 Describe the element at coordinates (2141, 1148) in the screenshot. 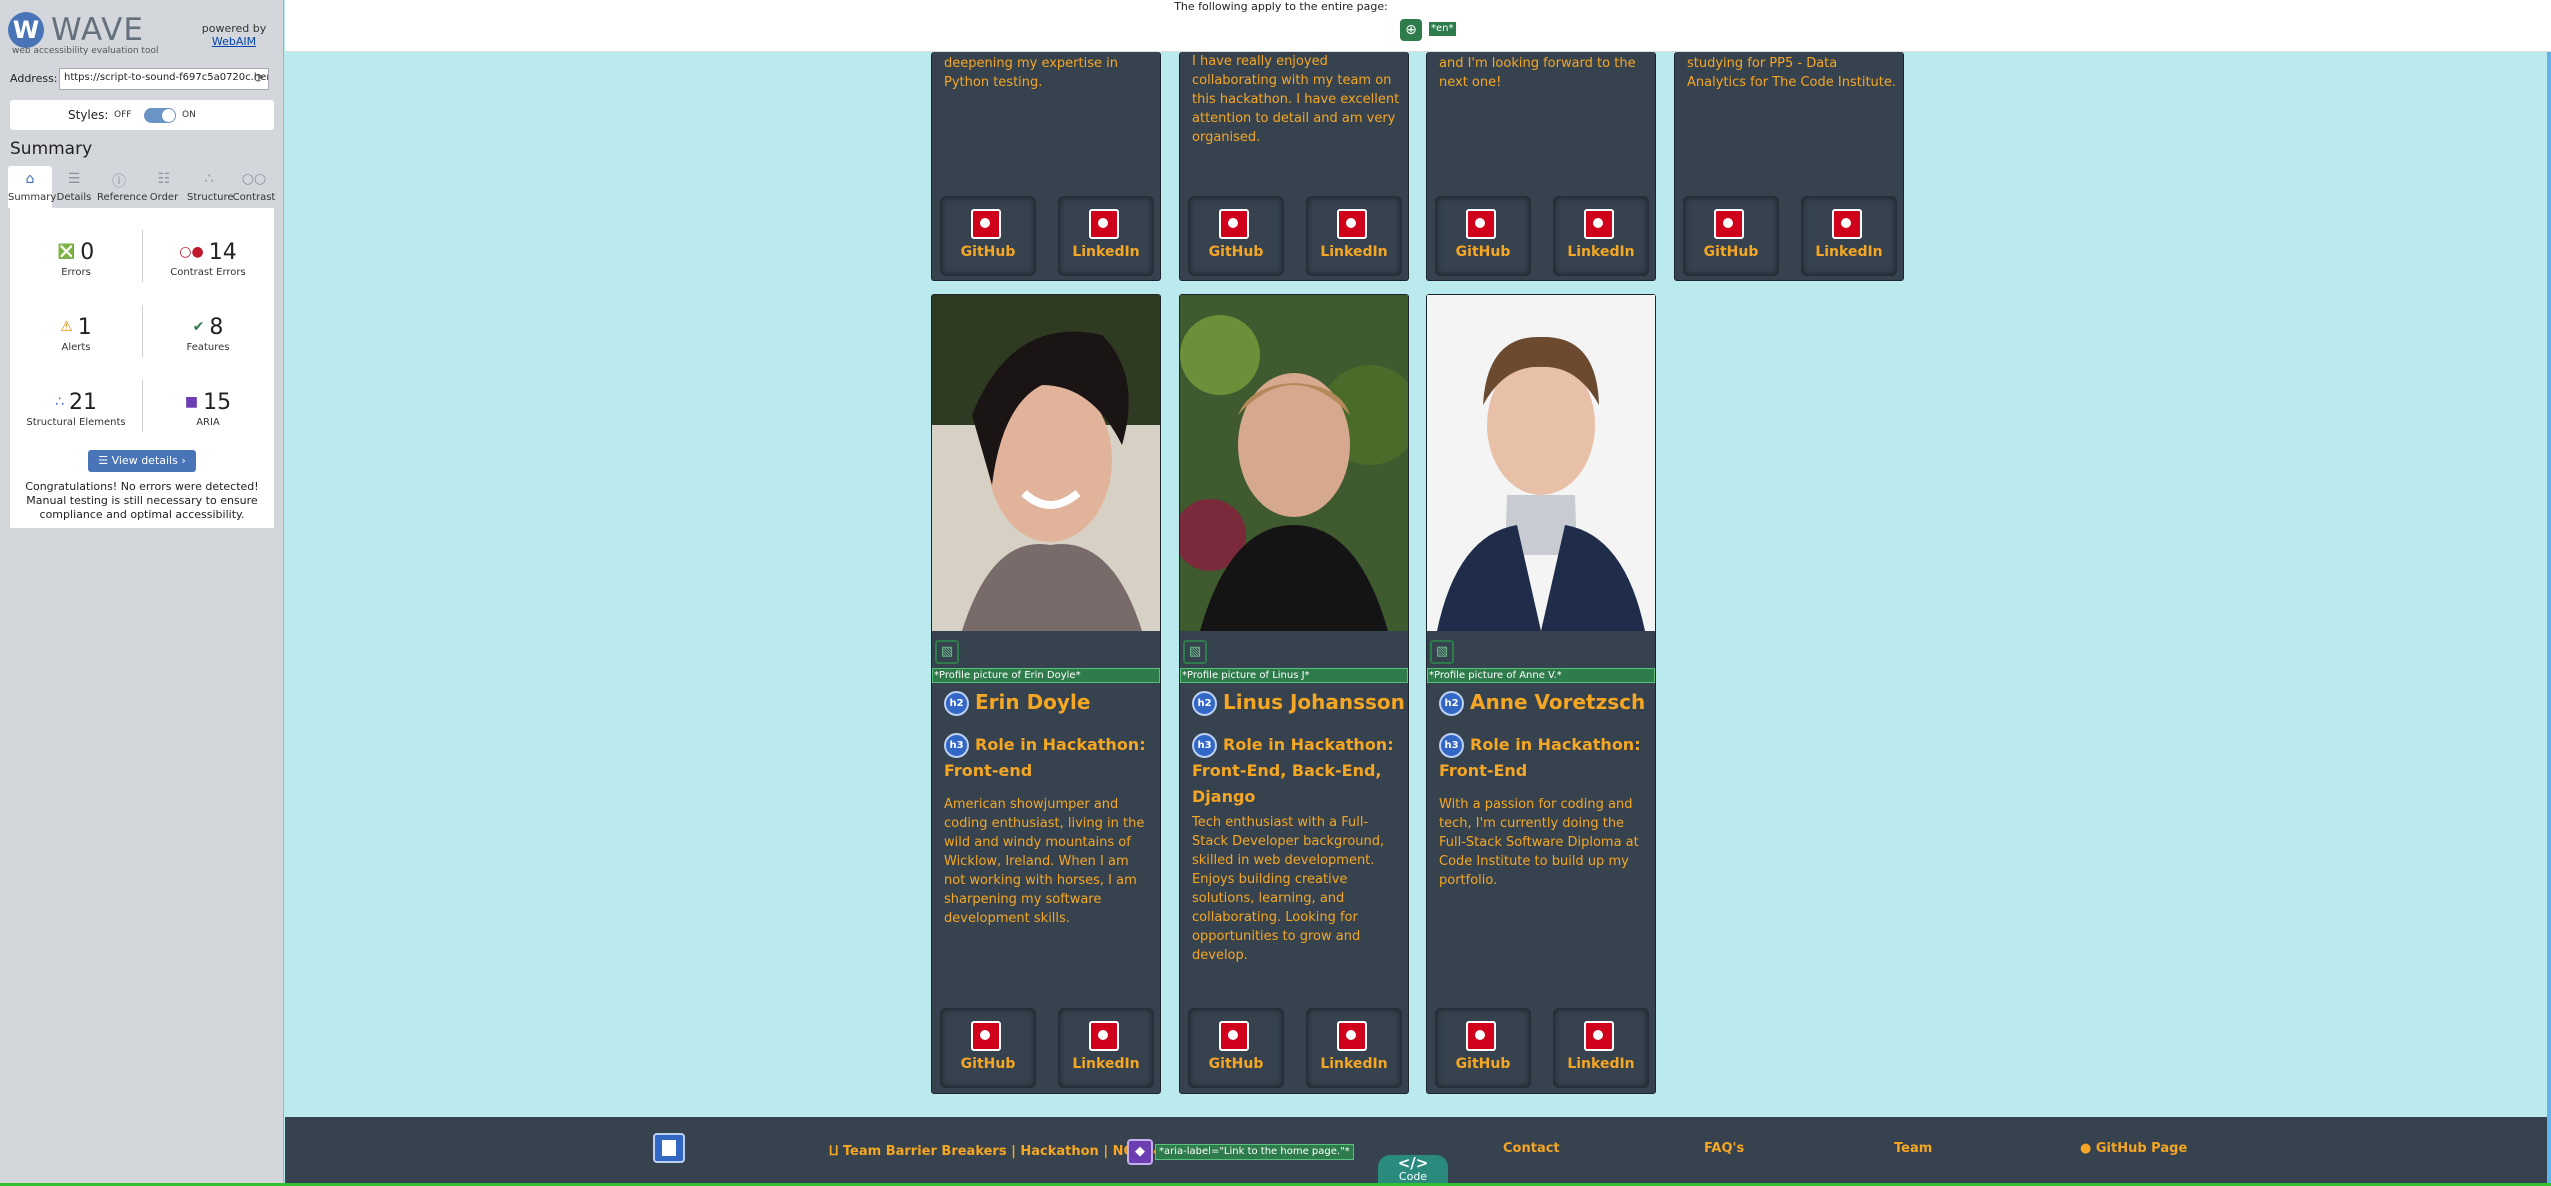

I see `footer-link-github-label: GitHub Page` at that location.